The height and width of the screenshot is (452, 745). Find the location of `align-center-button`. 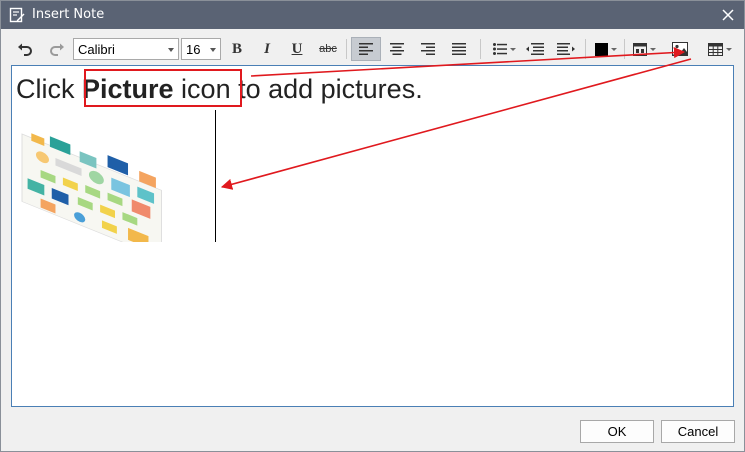

align-center-button is located at coordinates (397, 49).